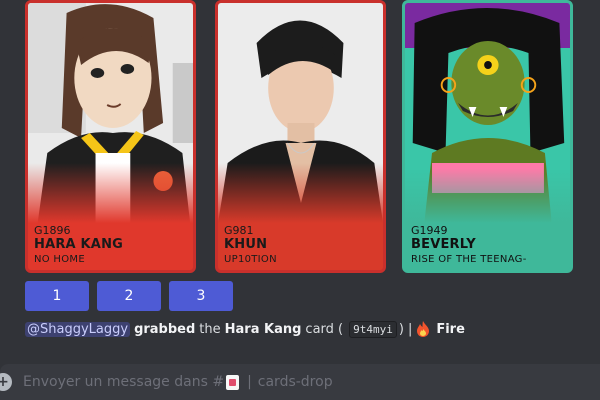 Image resolution: width=600 pixels, height=400 pixels. What do you see at coordinates (324, 329) in the screenshot?
I see `message-text-card: card (` at bounding box center [324, 329].